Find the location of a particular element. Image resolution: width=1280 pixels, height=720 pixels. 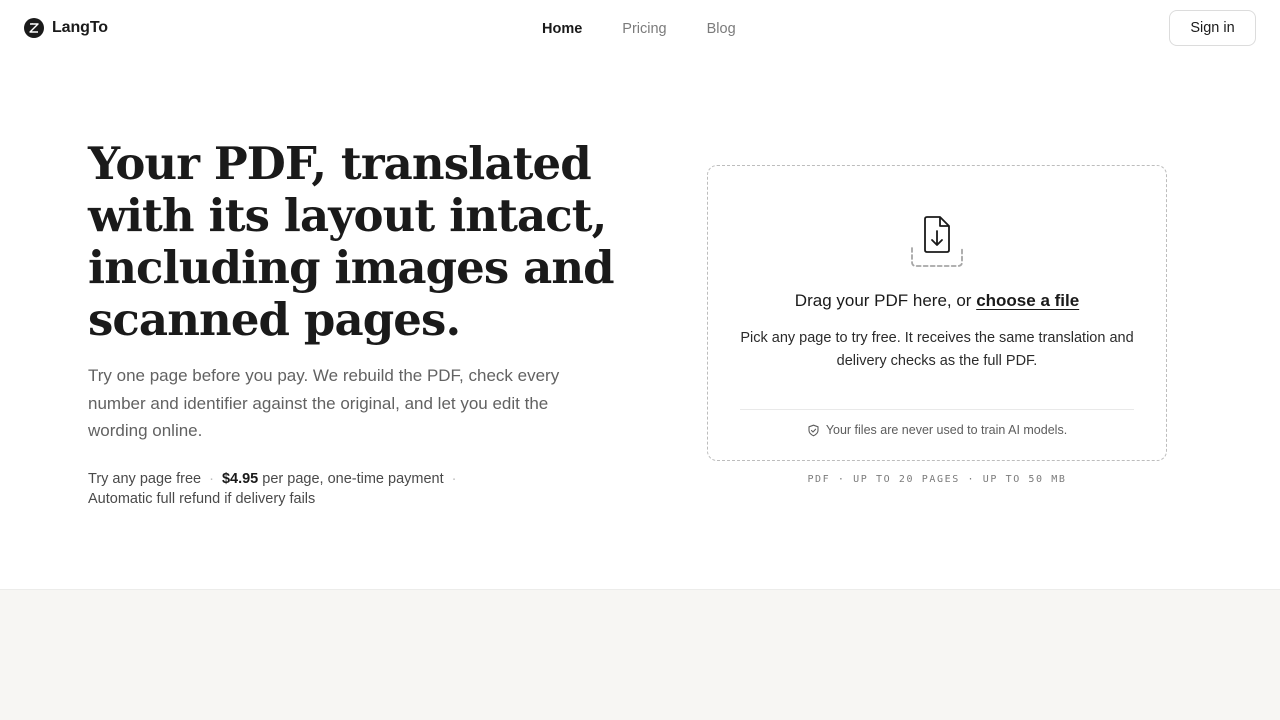

sign-in-button: Sign in is located at coordinates (1212, 28).